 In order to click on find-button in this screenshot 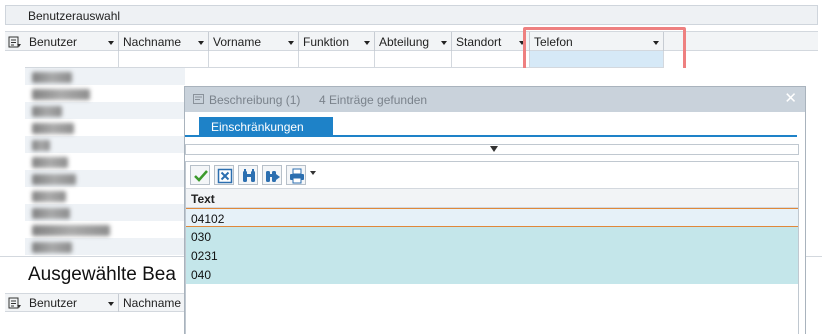, I will do `click(248, 175)`.